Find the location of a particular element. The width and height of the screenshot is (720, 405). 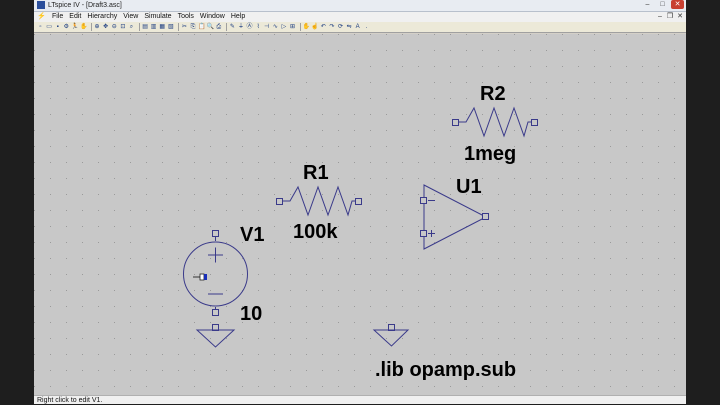

resistor-icon: ⌇ is located at coordinates (258, 27).